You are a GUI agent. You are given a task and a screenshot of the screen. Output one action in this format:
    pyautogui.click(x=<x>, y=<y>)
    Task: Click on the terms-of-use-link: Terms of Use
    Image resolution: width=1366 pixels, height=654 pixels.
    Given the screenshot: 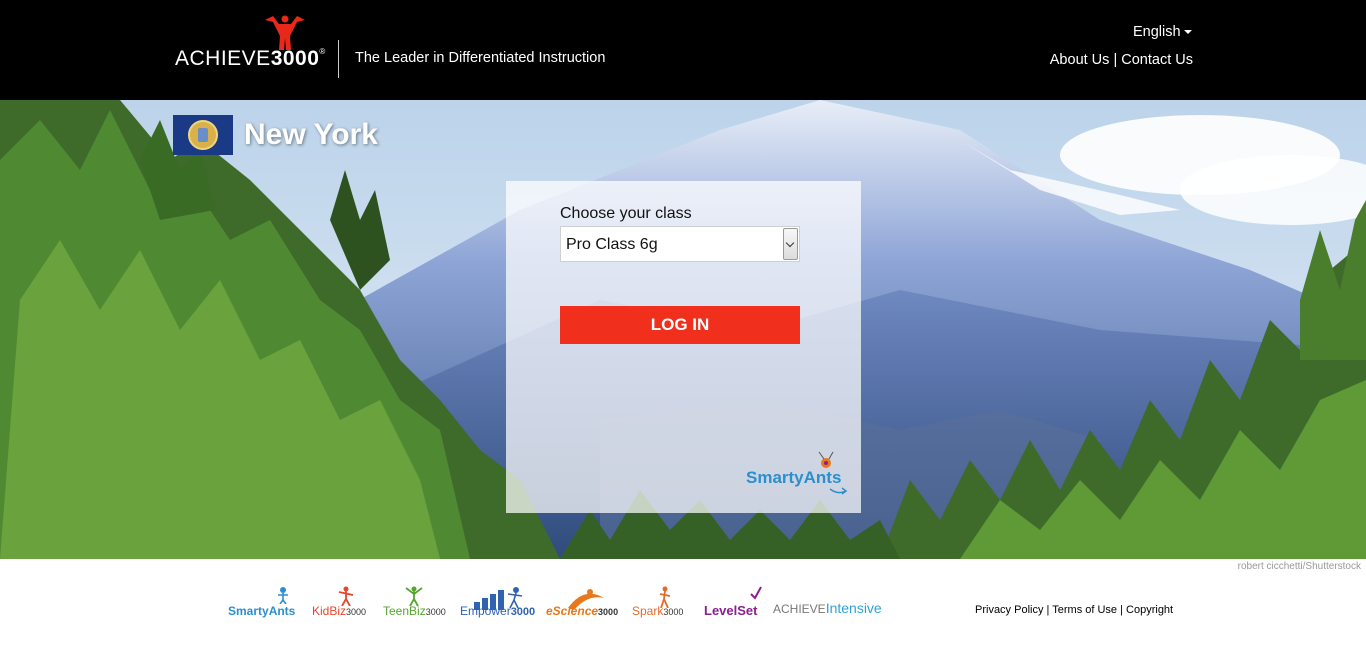 What is the action you would take?
    pyautogui.click(x=1084, y=610)
    